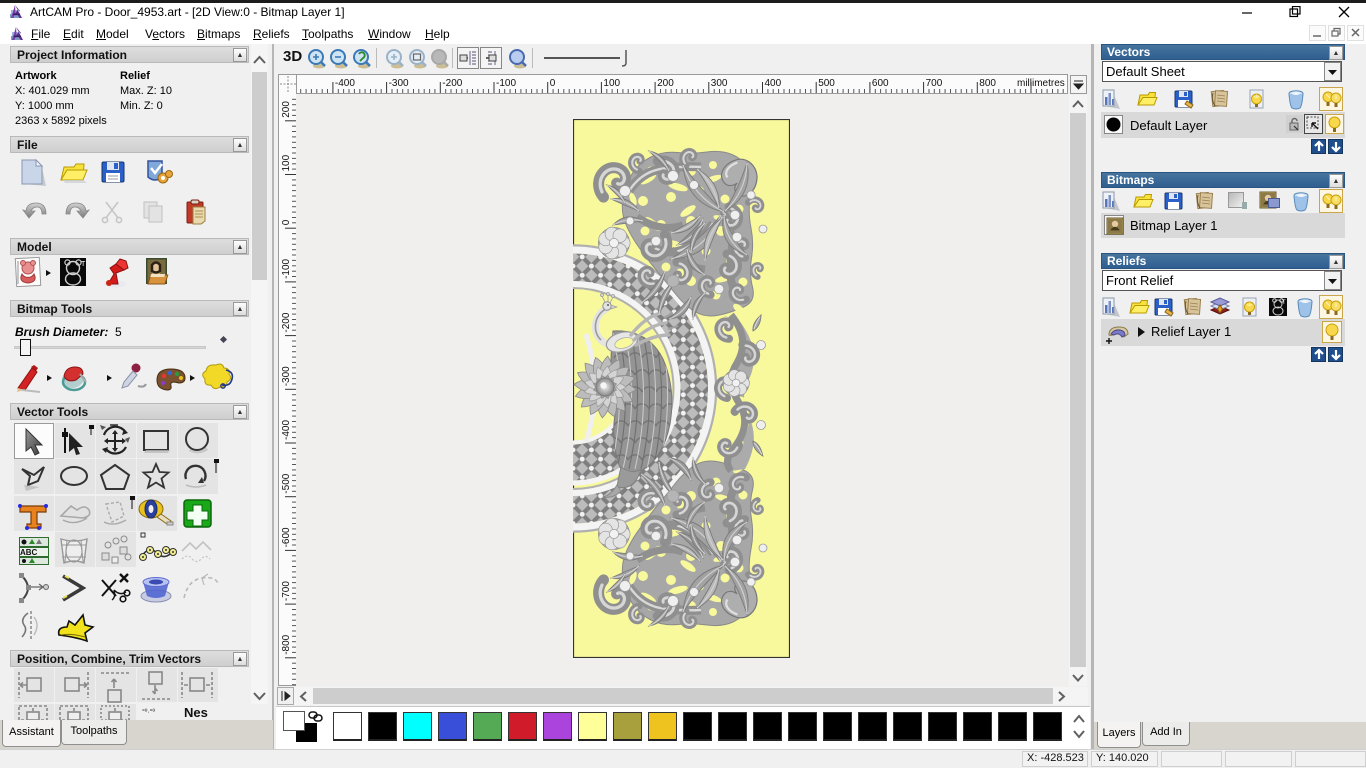 This screenshot has width=1366, height=768. I want to click on svg-text: -700, so click(286, 591).